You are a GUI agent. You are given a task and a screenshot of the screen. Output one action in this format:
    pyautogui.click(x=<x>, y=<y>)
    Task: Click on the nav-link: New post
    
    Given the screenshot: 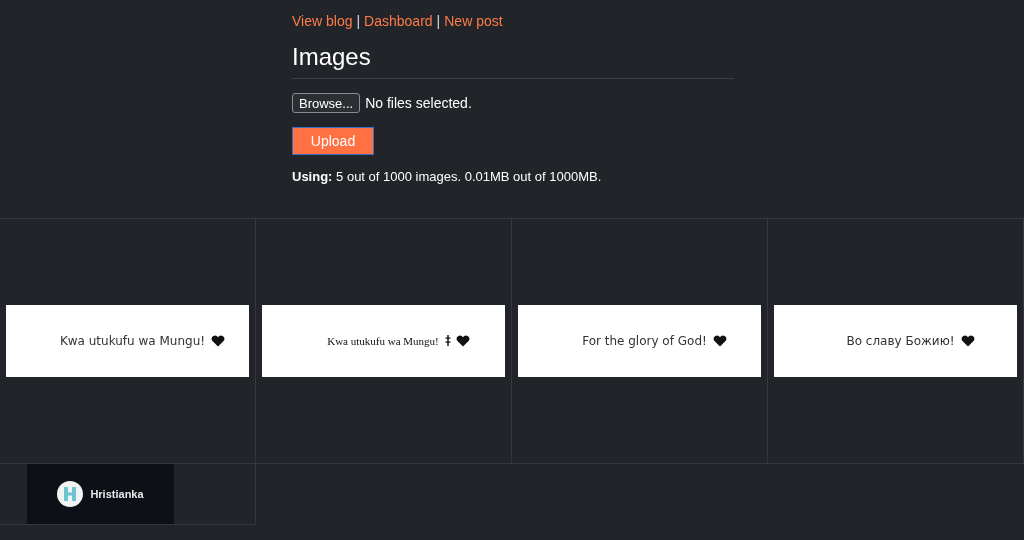 What is the action you would take?
    pyautogui.click(x=473, y=21)
    